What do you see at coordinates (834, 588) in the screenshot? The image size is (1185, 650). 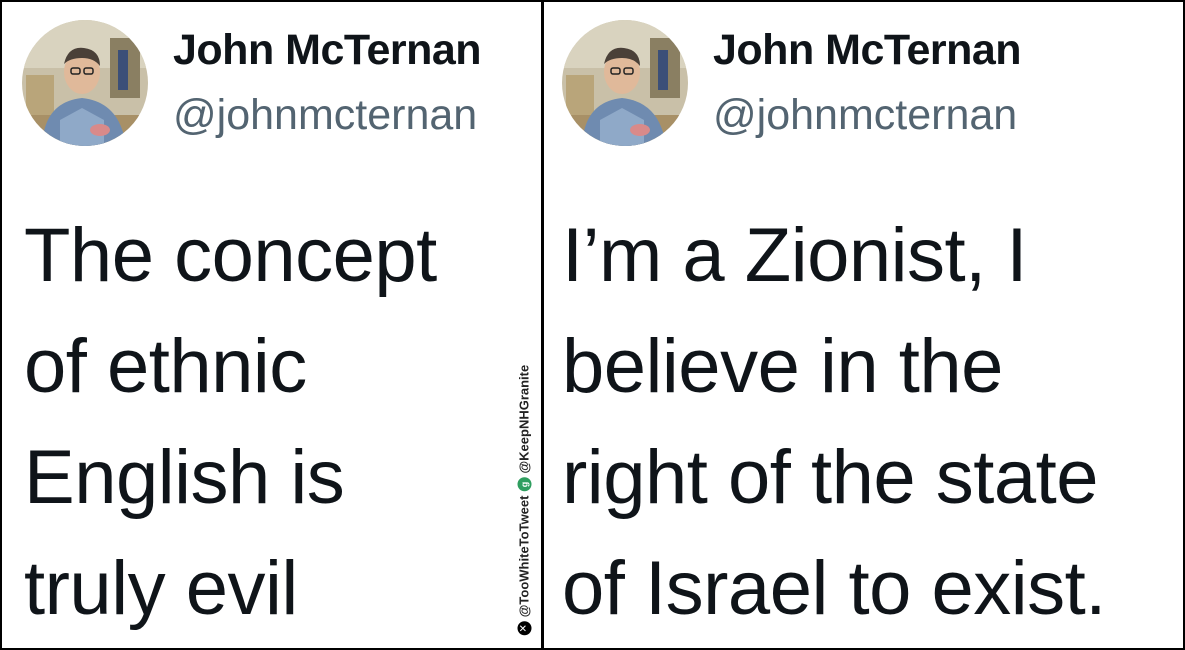 I see `tweet-line: of Israel to exist.` at bounding box center [834, 588].